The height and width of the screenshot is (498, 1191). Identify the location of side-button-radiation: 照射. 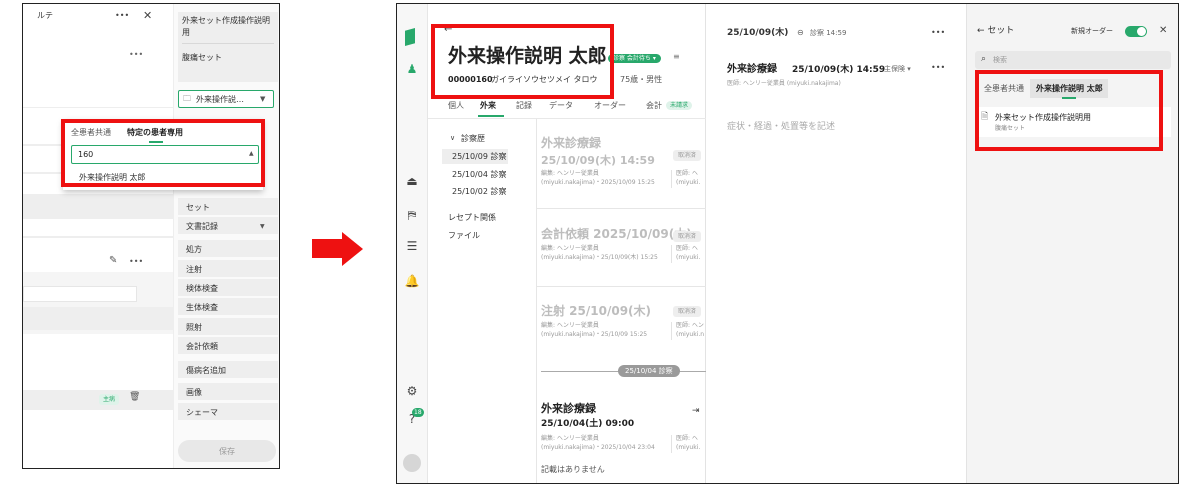
(228, 326).